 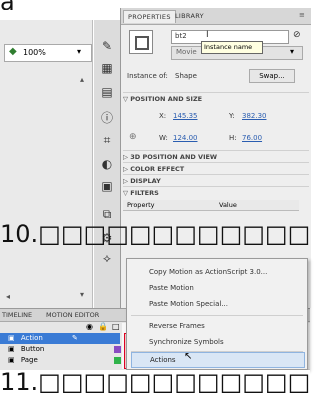 What do you see at coordinates (107, 140) in the screenshot?
I see `transform-icon: ⌗` at bounding box center [107, 140].